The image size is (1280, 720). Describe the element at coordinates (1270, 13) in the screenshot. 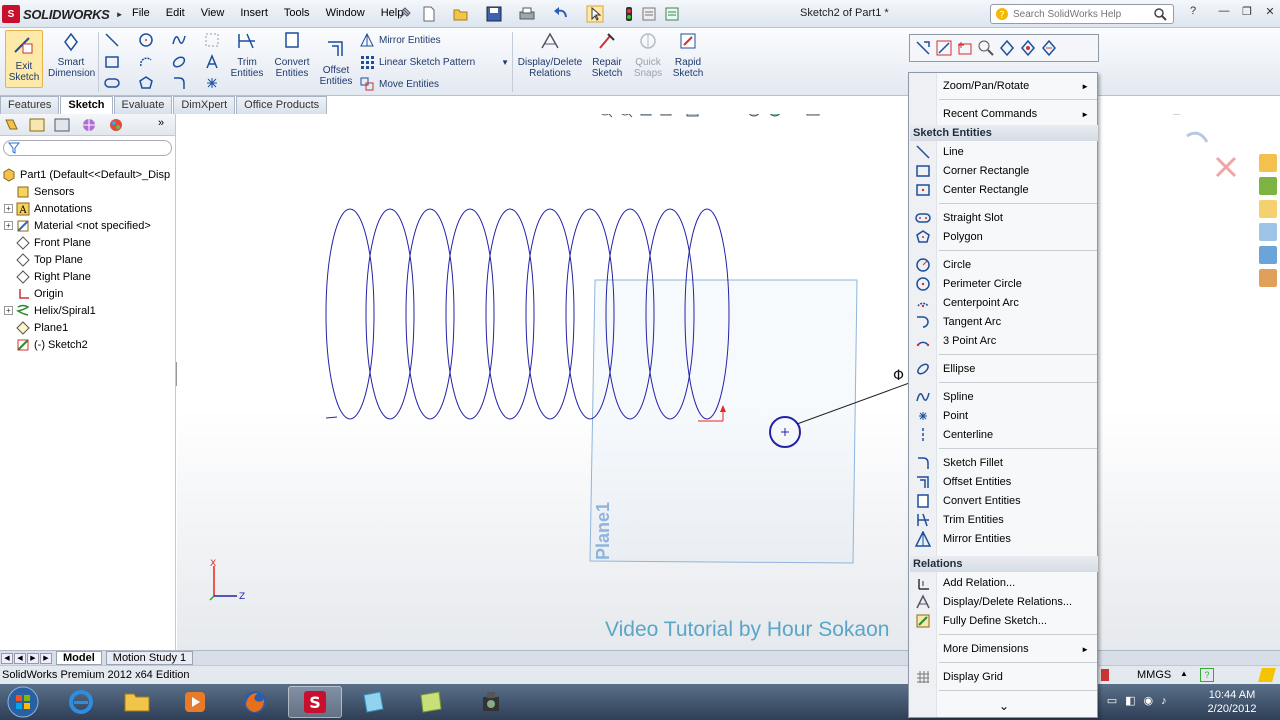

I see `close-icon: ✕` at that location.